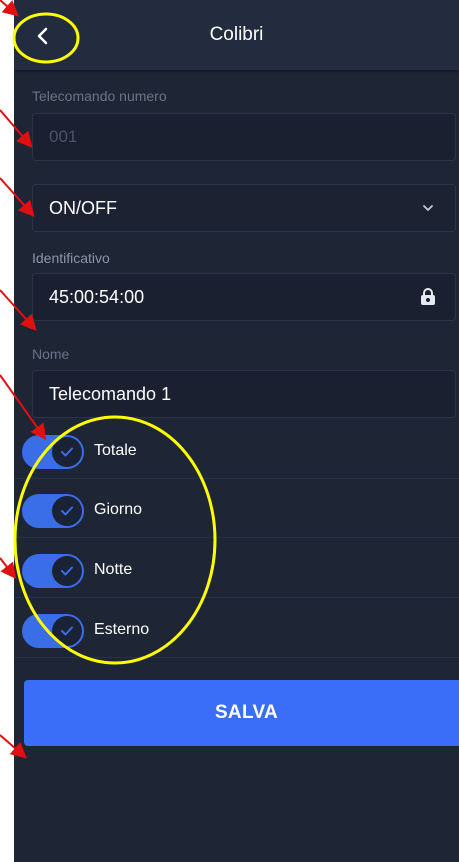 This screenshot has width=459, height=862. I want to click on remote-number-label: Telecomando numero, so click(99, 96).